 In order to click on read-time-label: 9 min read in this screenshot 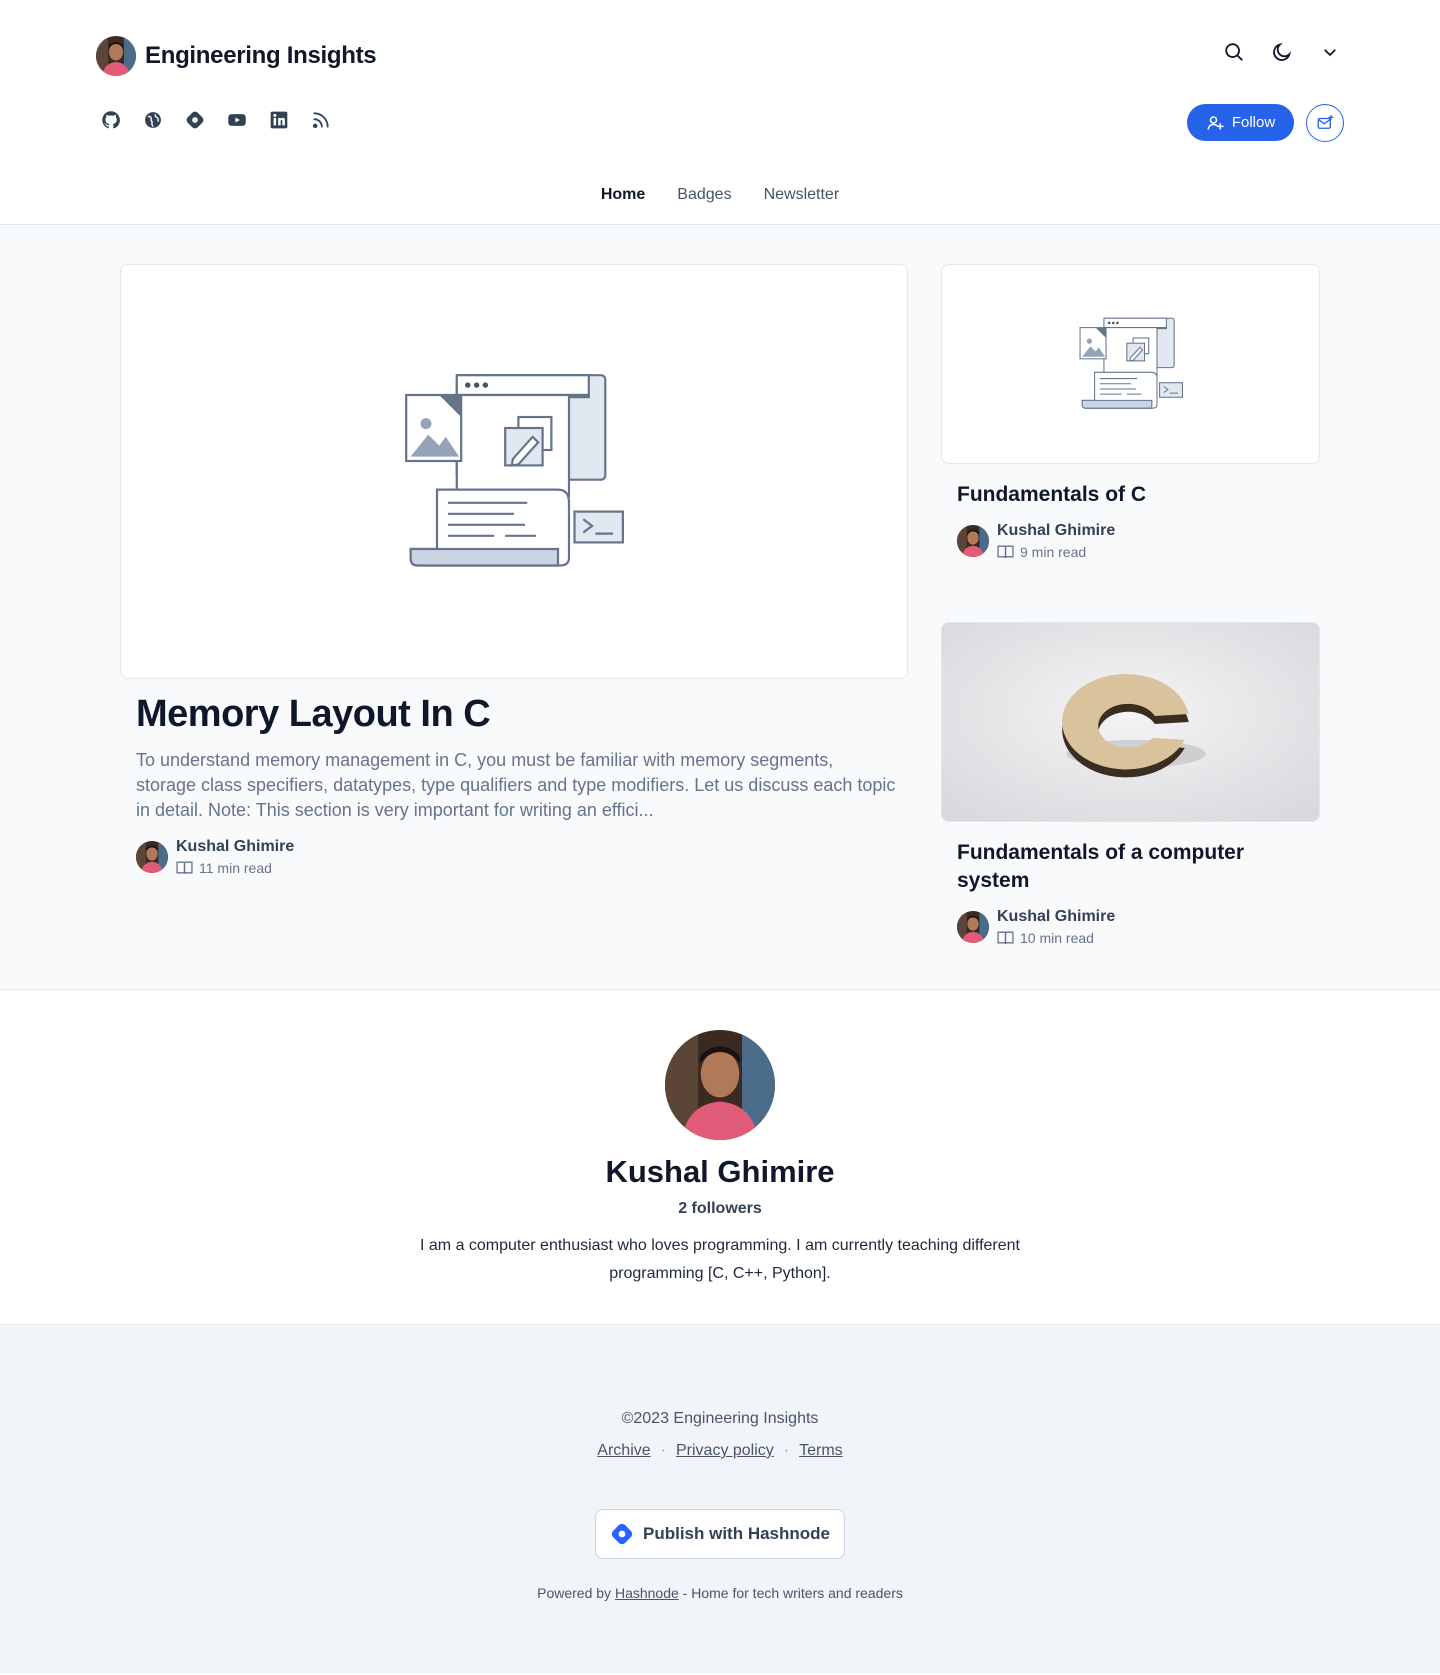, I will do `click(1053, 551)`.